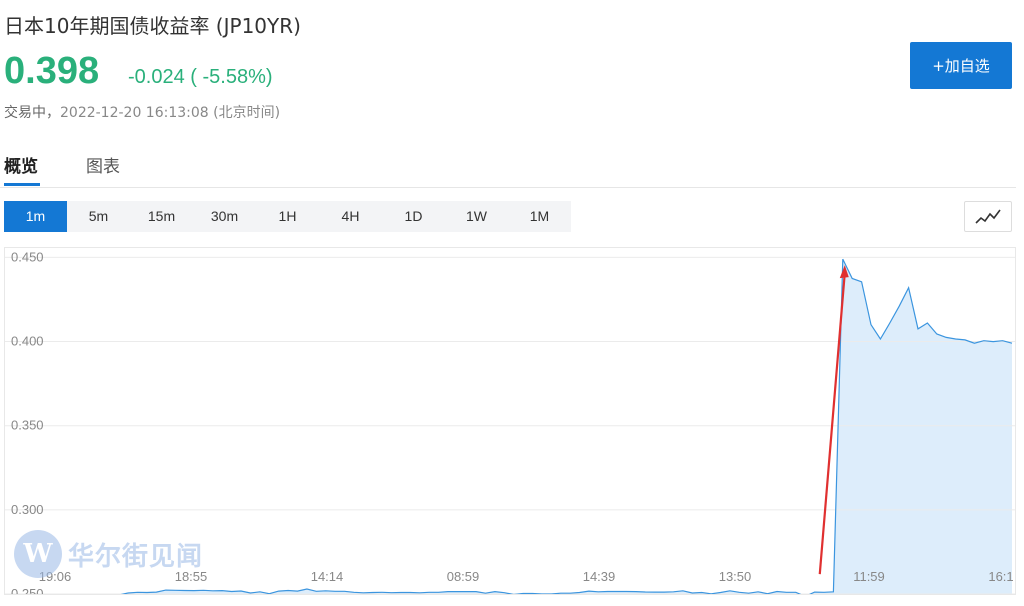  What do you see at coordinates (350, 216) in the screenshot?
I see `period-4h: 4H` at bounding box center [350, 216].